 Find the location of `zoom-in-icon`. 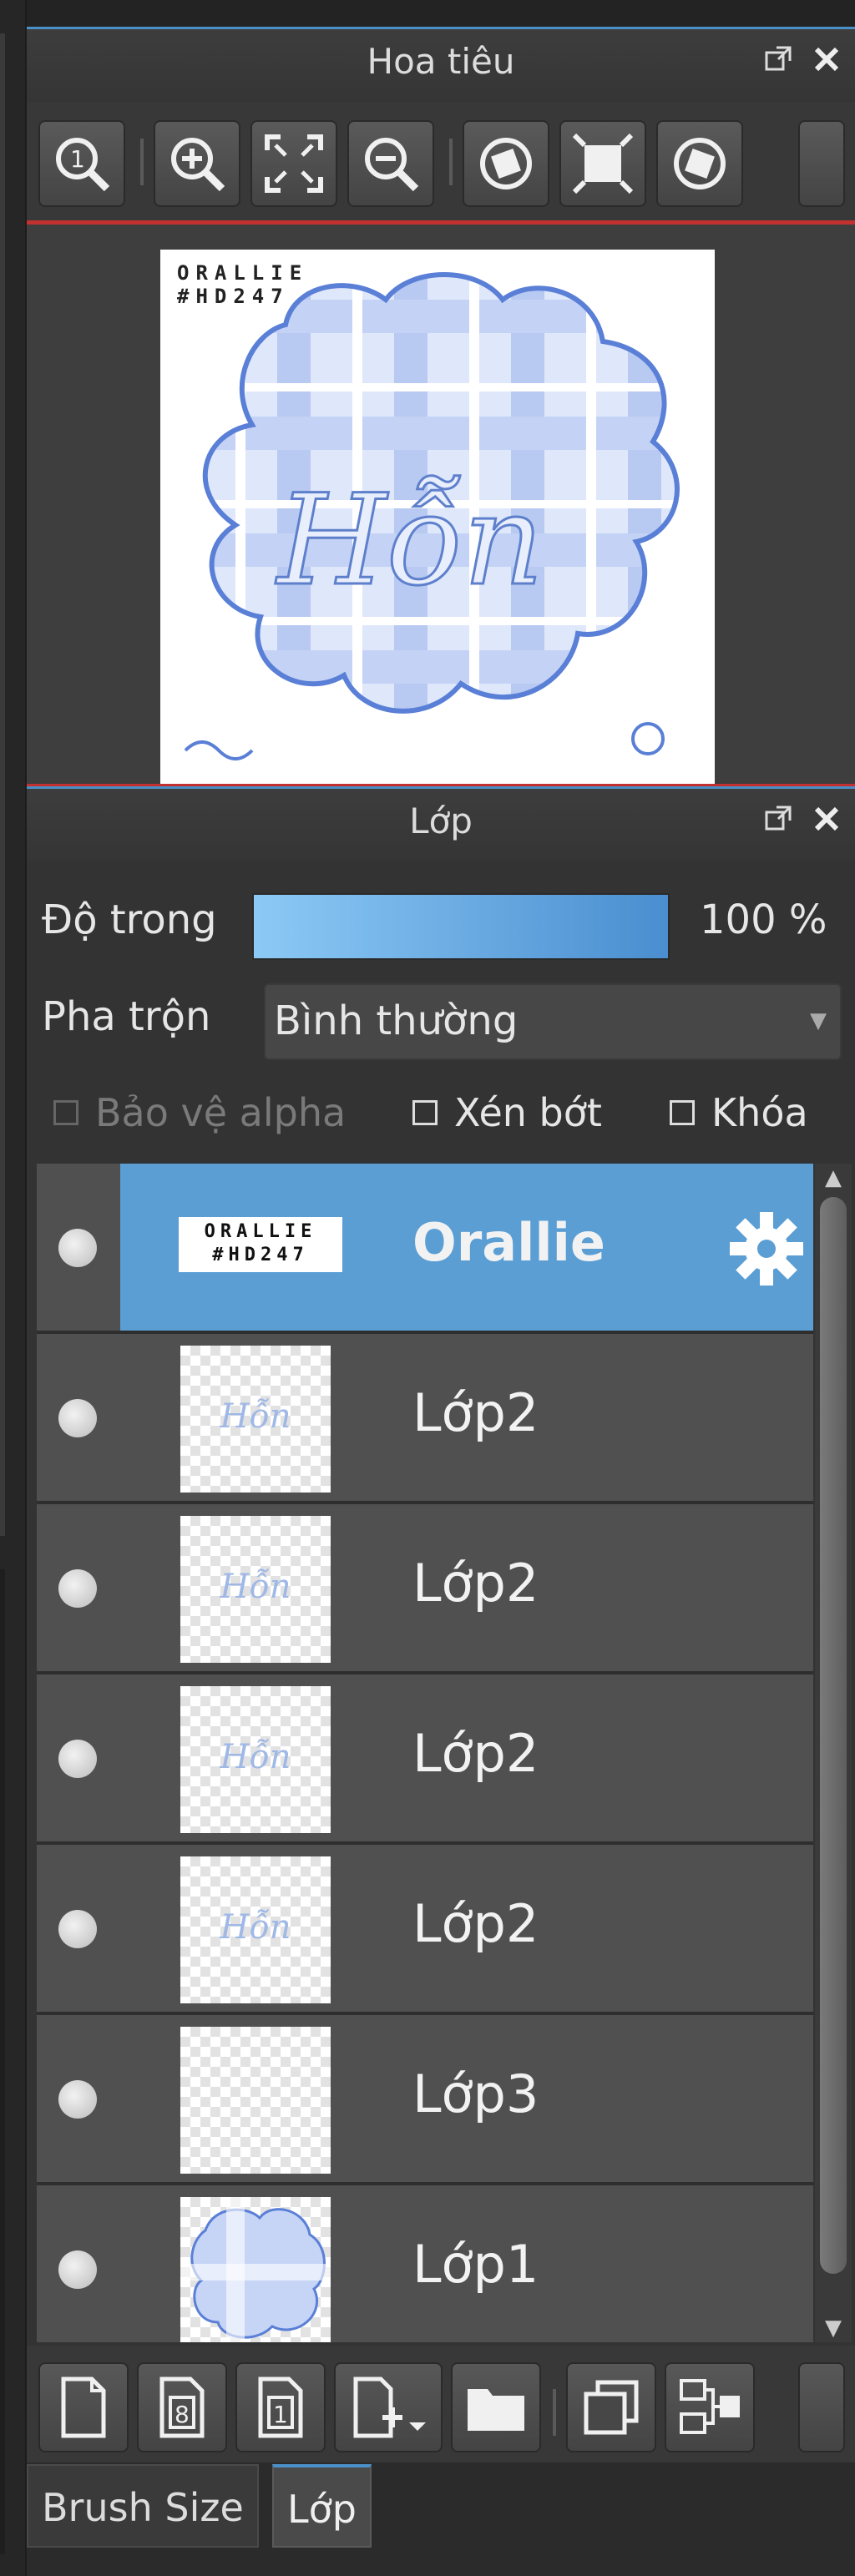

zoom-in-icon is located at coordinates (197, 163).